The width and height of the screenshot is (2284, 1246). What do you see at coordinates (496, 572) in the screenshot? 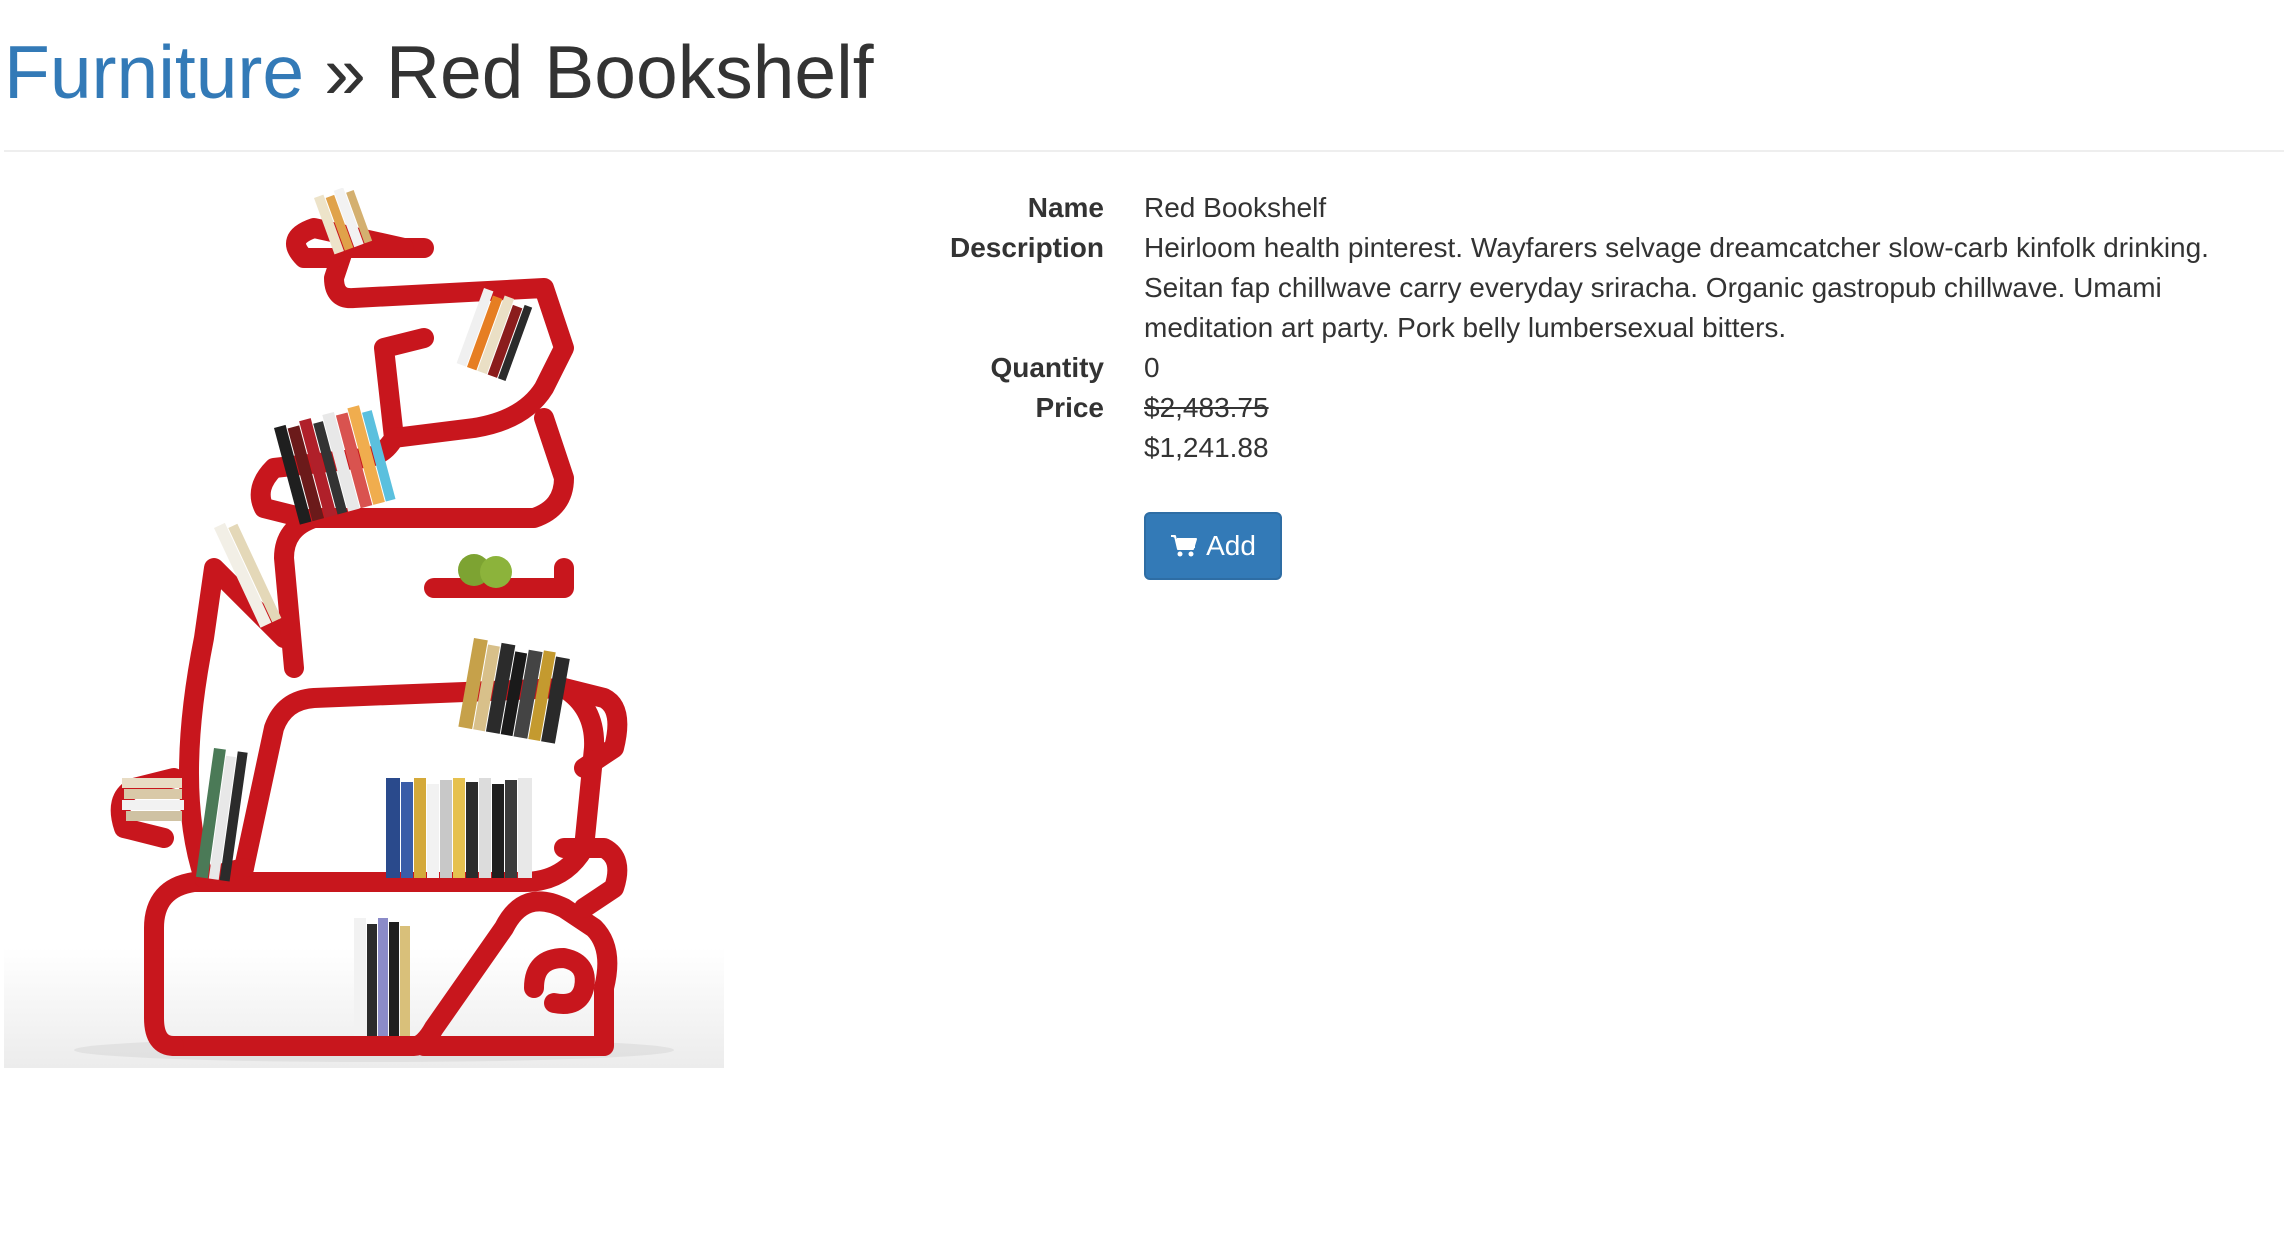
I see `apple` at bounding box center [496, 572].